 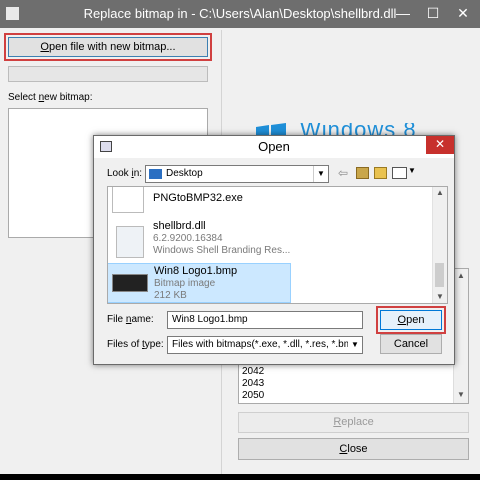 I want to click on select-bitmap-label: Select new bitmap:, so click(x=50, y=97).